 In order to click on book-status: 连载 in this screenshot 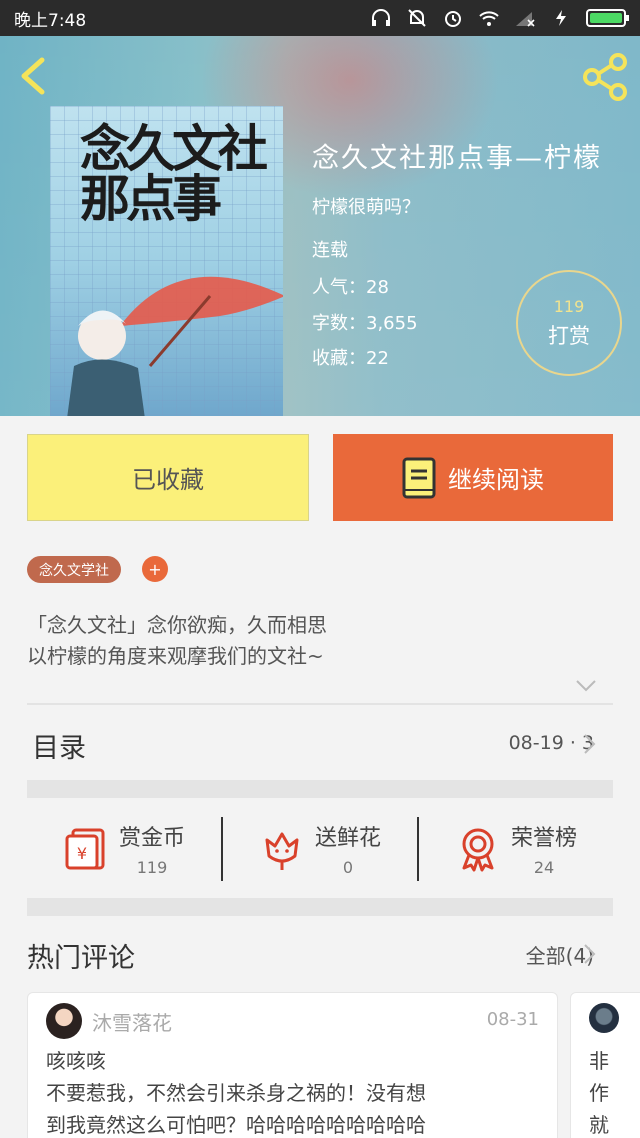, I will do `click(330, 250)`.